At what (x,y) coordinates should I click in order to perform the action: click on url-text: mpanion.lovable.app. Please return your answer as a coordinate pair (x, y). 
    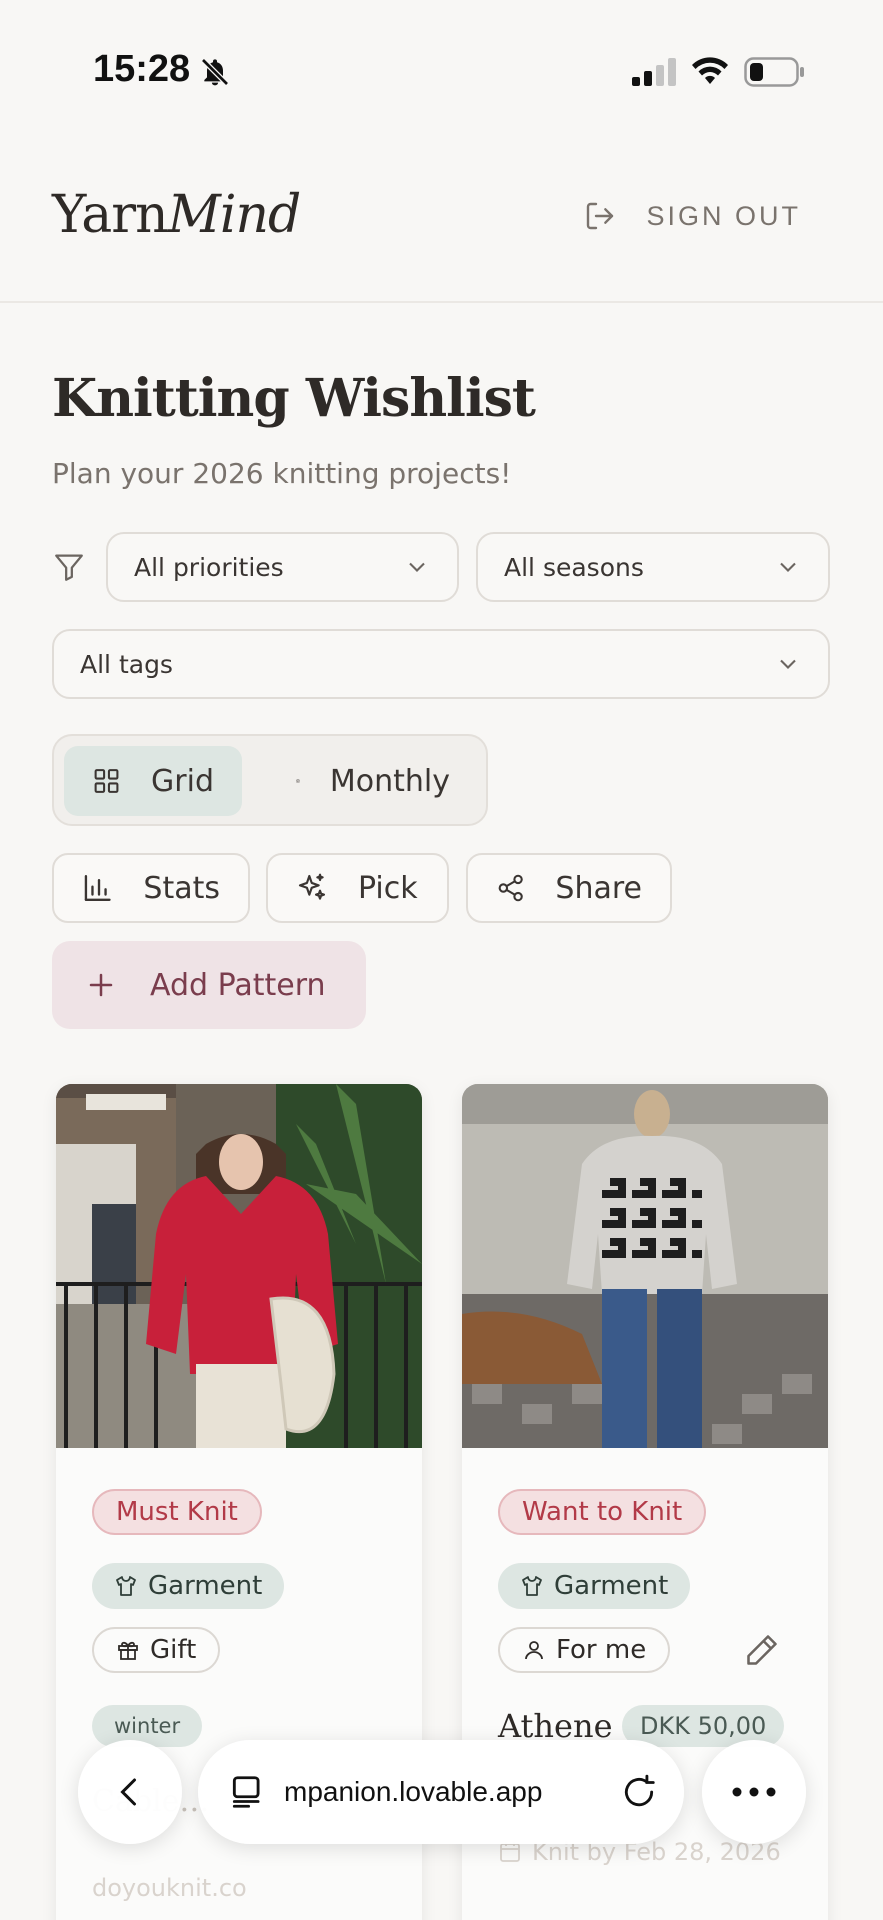
    Looking at the image, I should click on (413, 1791).